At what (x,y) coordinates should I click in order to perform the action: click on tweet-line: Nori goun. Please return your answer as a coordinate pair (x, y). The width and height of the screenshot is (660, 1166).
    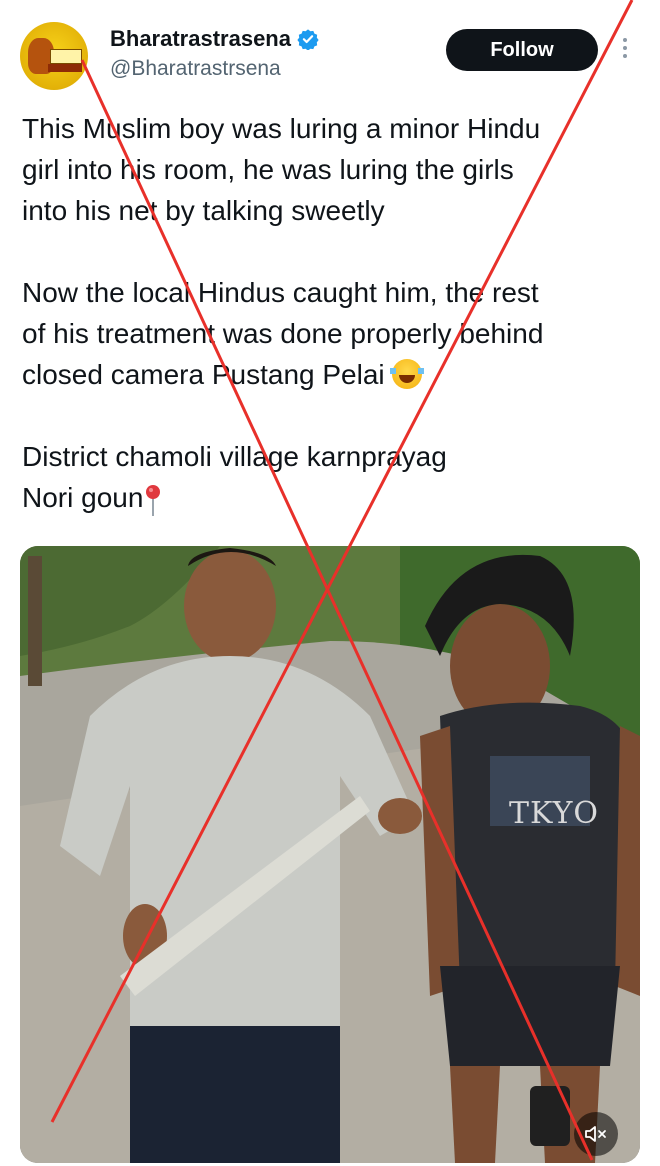
    Looking at the image, I should click on (332, 497).